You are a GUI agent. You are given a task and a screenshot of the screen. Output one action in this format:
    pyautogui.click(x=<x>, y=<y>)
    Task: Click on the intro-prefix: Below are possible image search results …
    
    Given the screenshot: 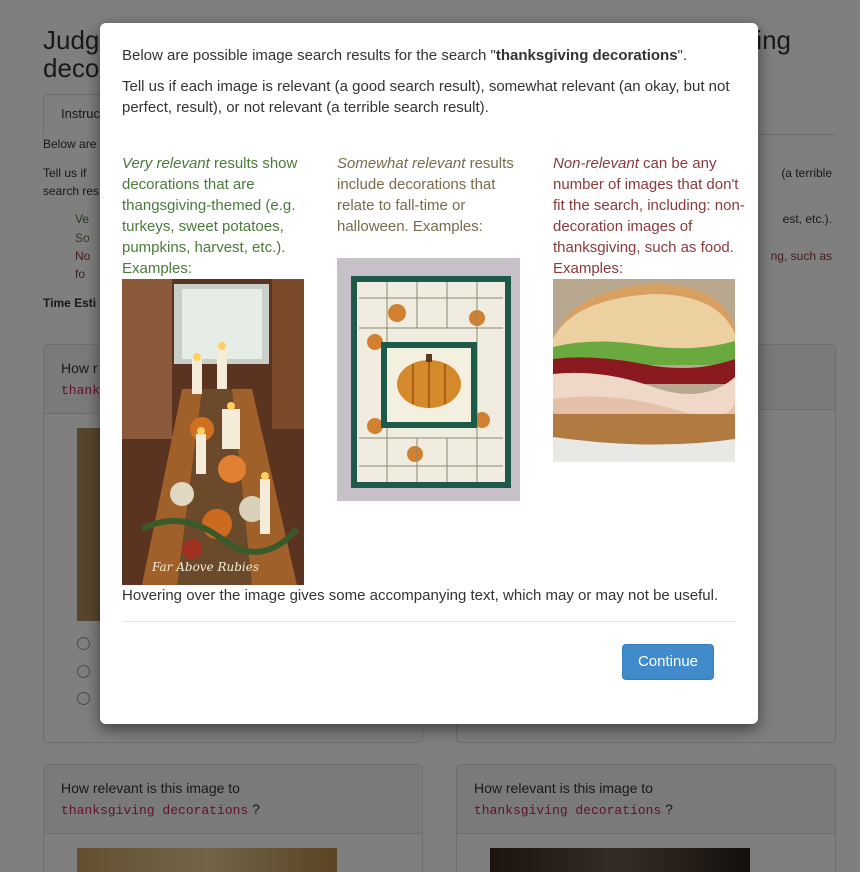 What is the action you would take?
    pyautogui.click(x=309, y=55)
    